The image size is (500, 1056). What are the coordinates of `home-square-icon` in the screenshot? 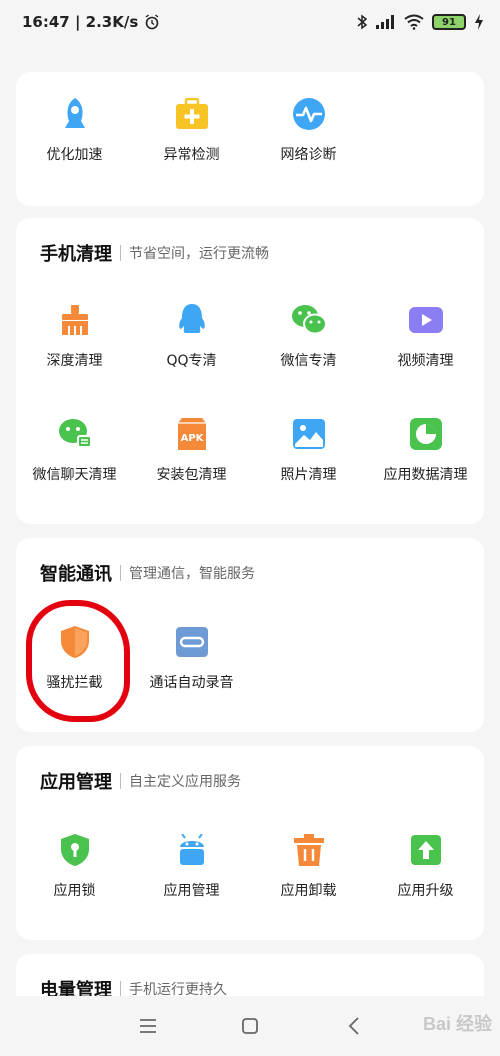 It's located at (250, 1026).